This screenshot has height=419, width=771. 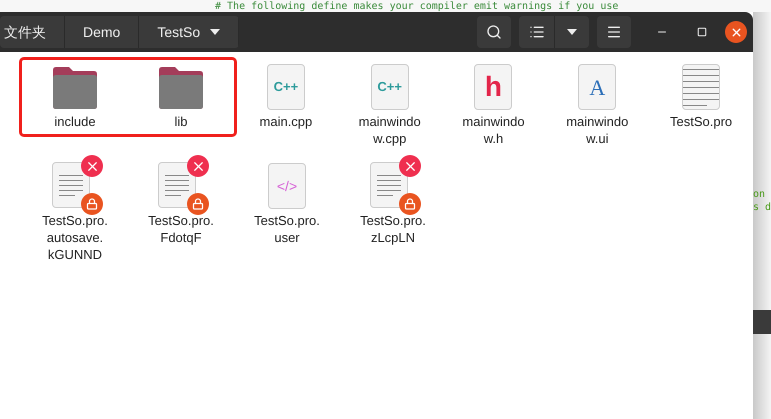 What do you see at coordinates (416, 7) in the screenshot?
I see `code-line: # The following define makes your compiler emit warnings if you use` at bounding box center [416, 7].